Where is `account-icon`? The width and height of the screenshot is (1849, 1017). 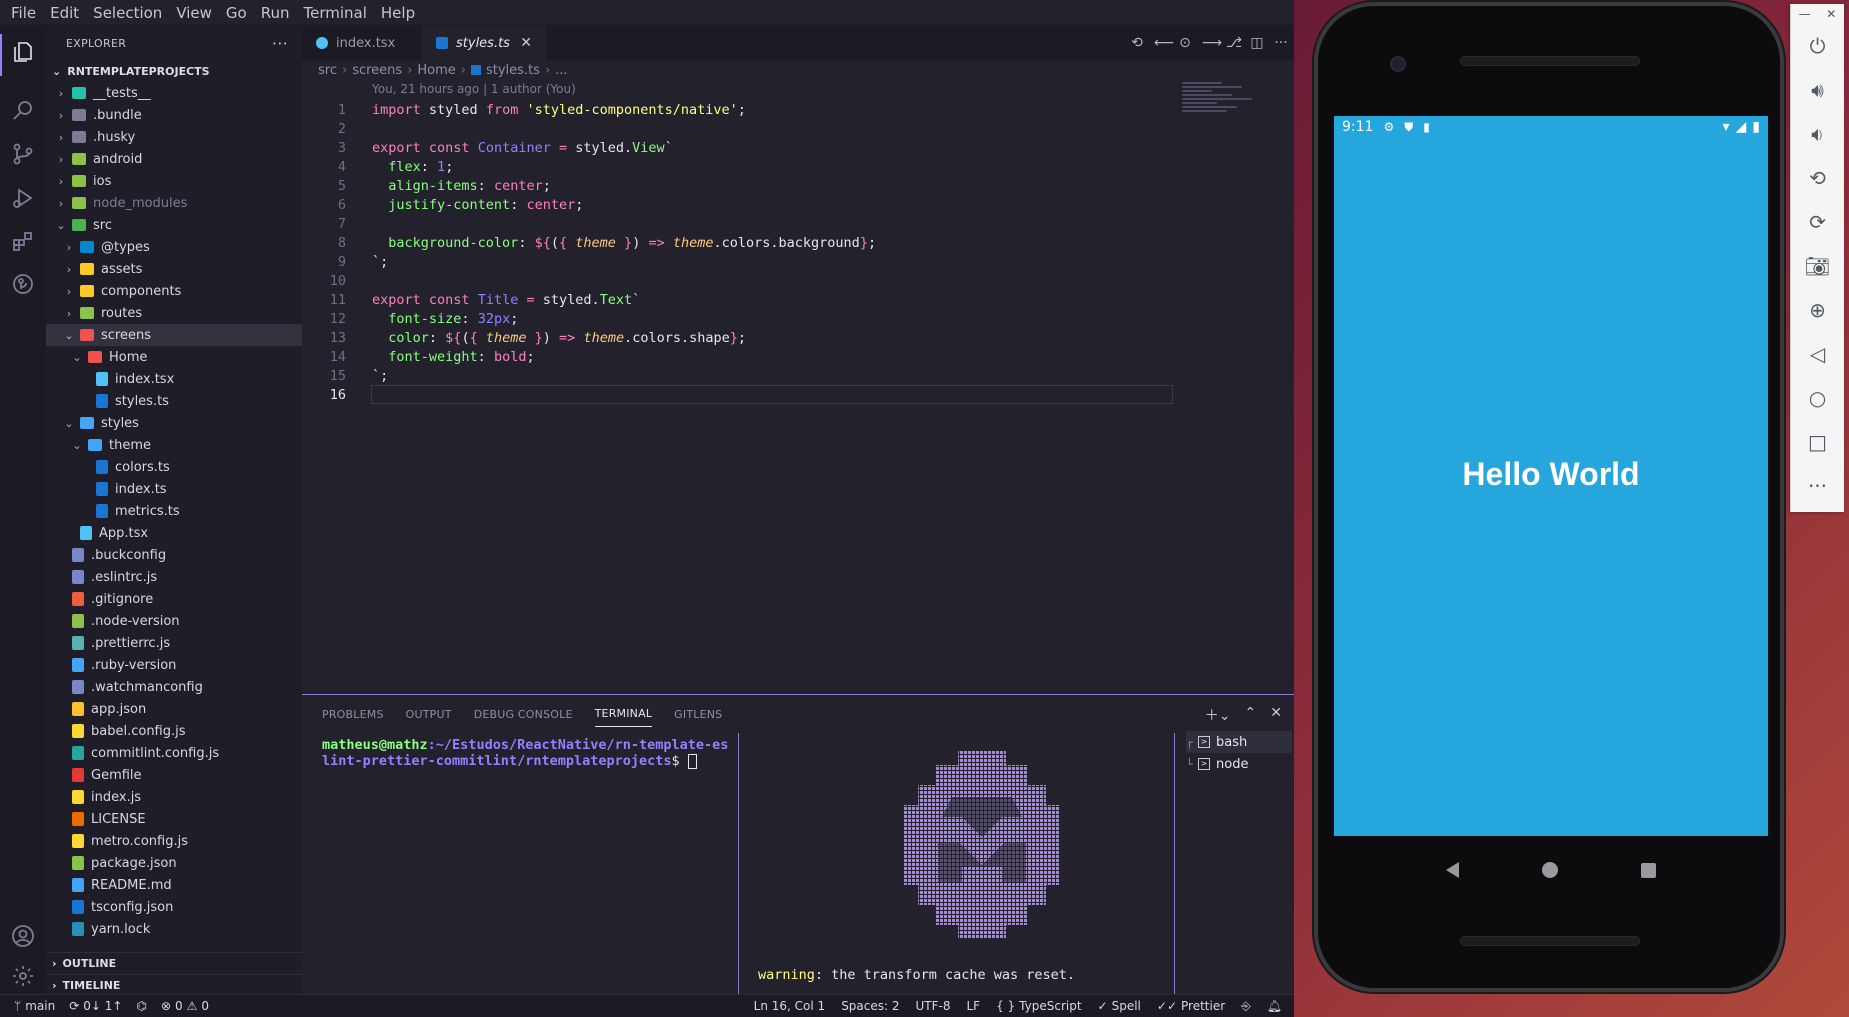
account-icon is located at coordinates (23, 936).